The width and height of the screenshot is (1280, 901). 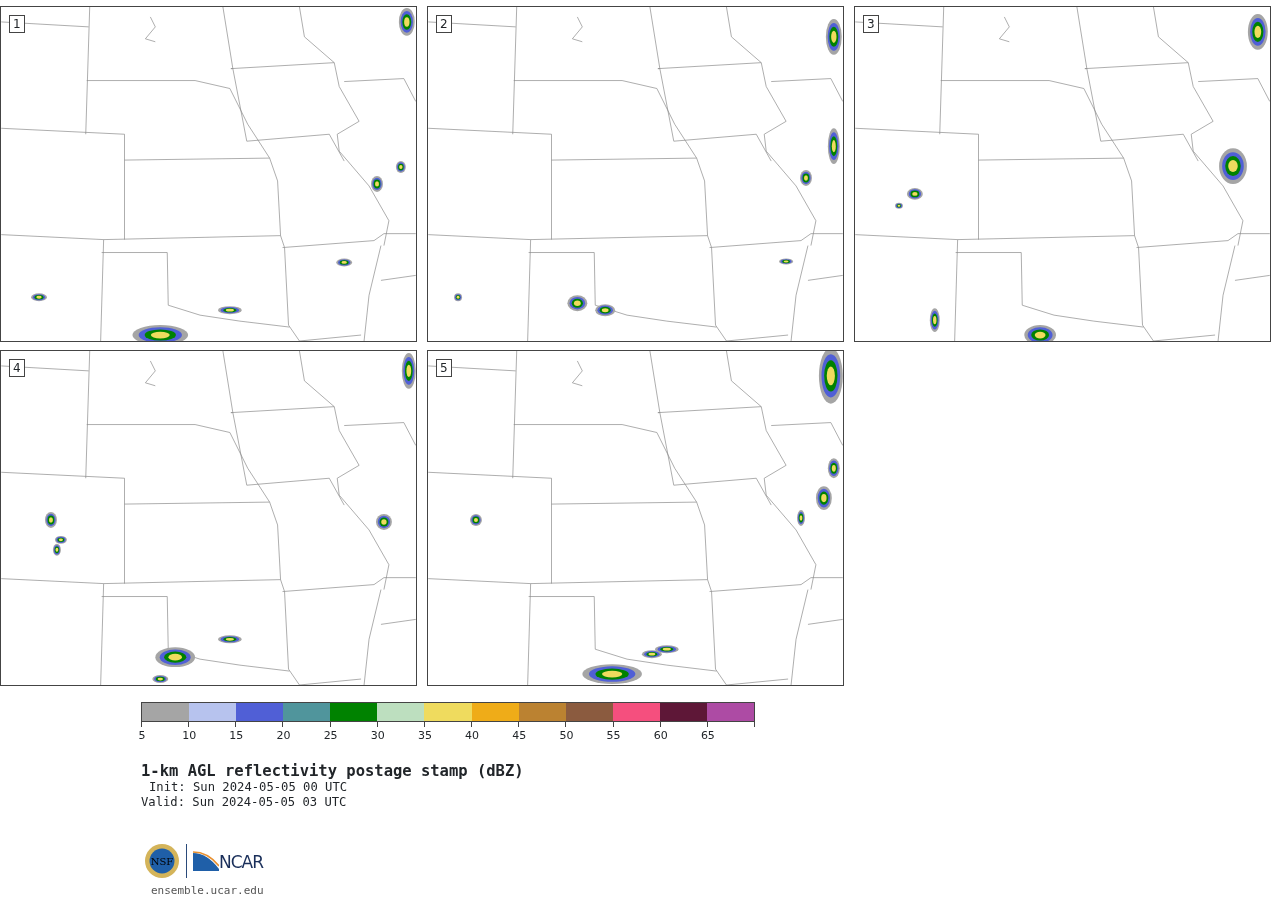 I want to click on tick-label: 25, so click(x=330, y=736).